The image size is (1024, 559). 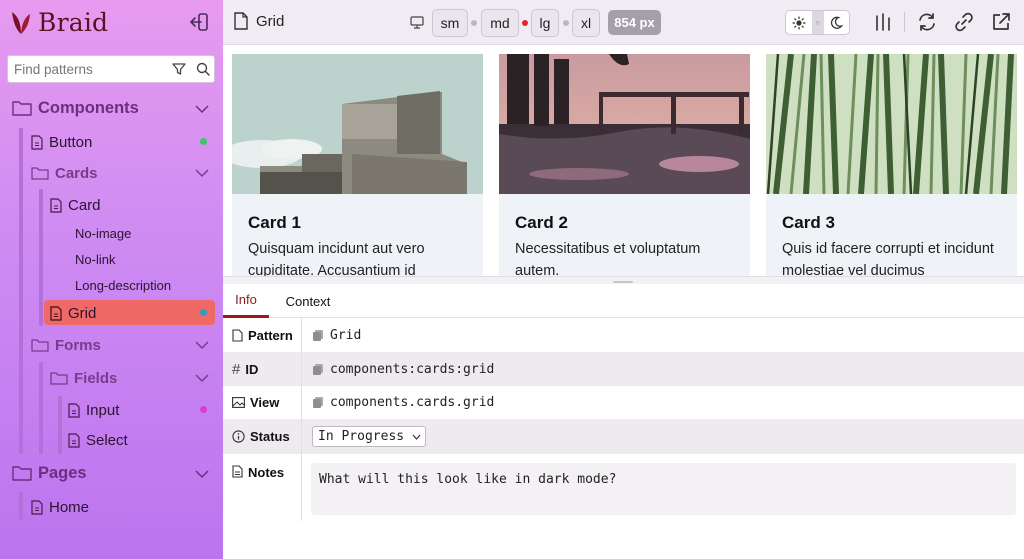 I want to click on pattern-title: Grid, so click(x=259, y=21).